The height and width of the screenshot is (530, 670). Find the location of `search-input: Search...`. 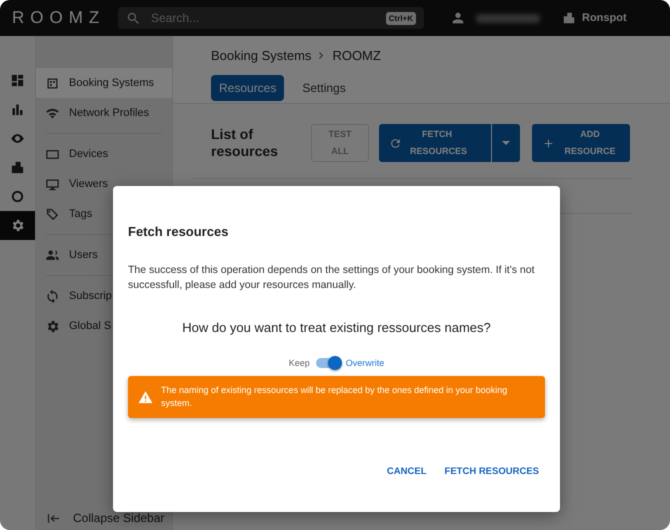

search-input: Search... is located at coordinates (263, 18).